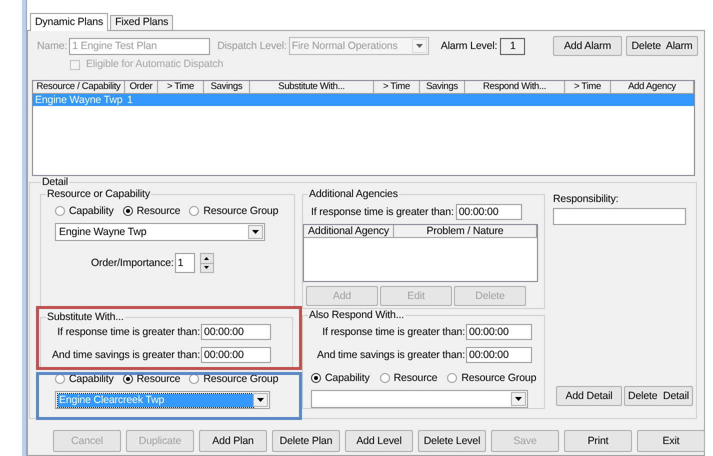 The width and height of the screenshot is (713, 456). Describe the element at coordinates (79, 87) in the screenshot. I see `column-header: Resource / Capability` at that location.